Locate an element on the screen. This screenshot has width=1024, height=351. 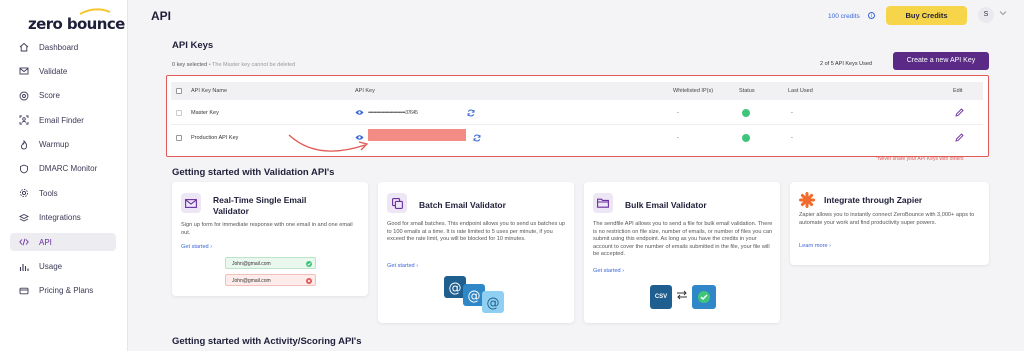
sidebar-item-label: Usage is located at coordinates (51, 267).